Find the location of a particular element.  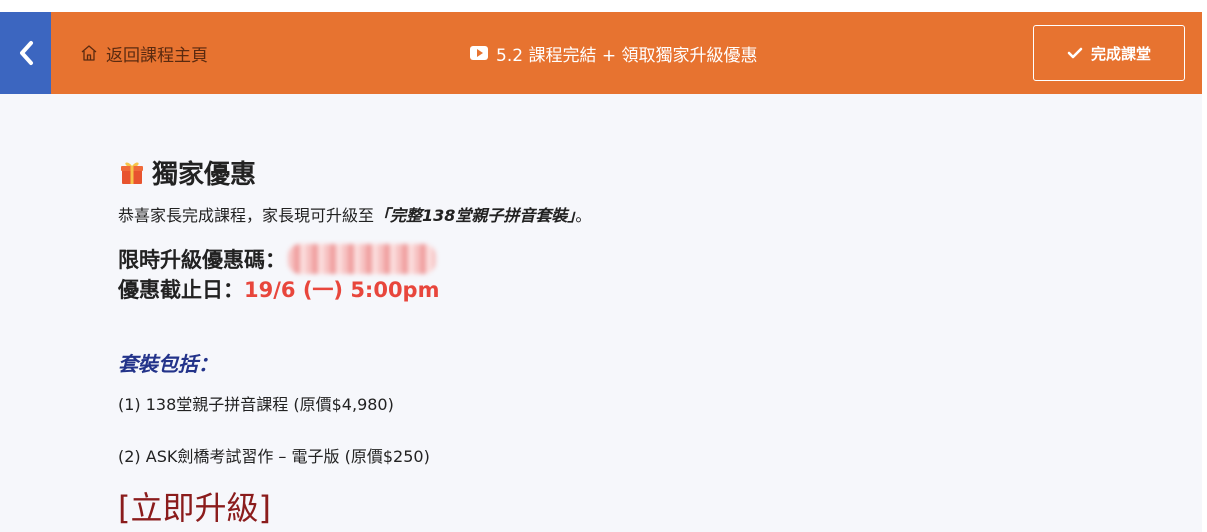

package-item: (1) 138堂親子拼音課程 (原價$4,980) is located at coordinates (256, 404).